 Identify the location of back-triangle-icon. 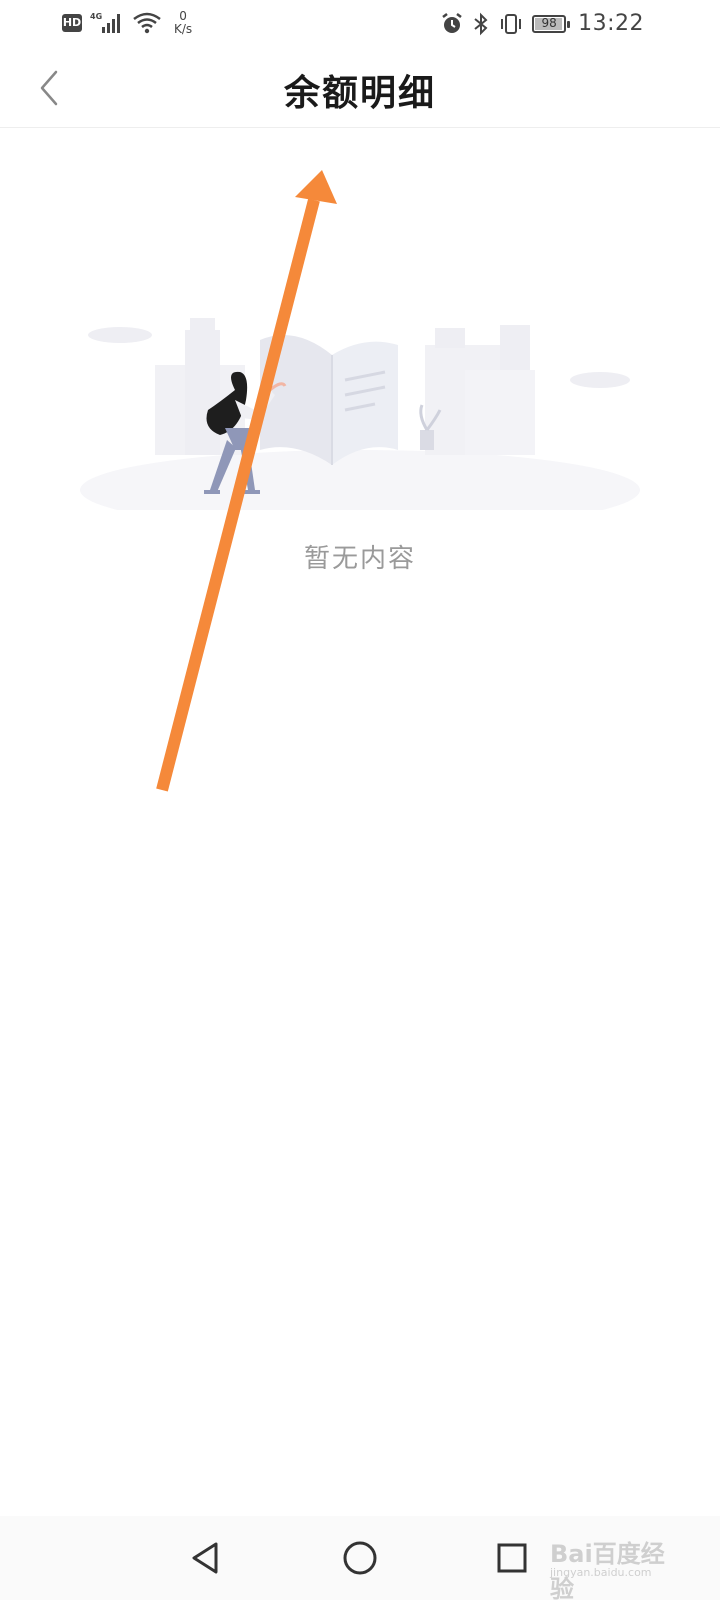
(205, 1558).